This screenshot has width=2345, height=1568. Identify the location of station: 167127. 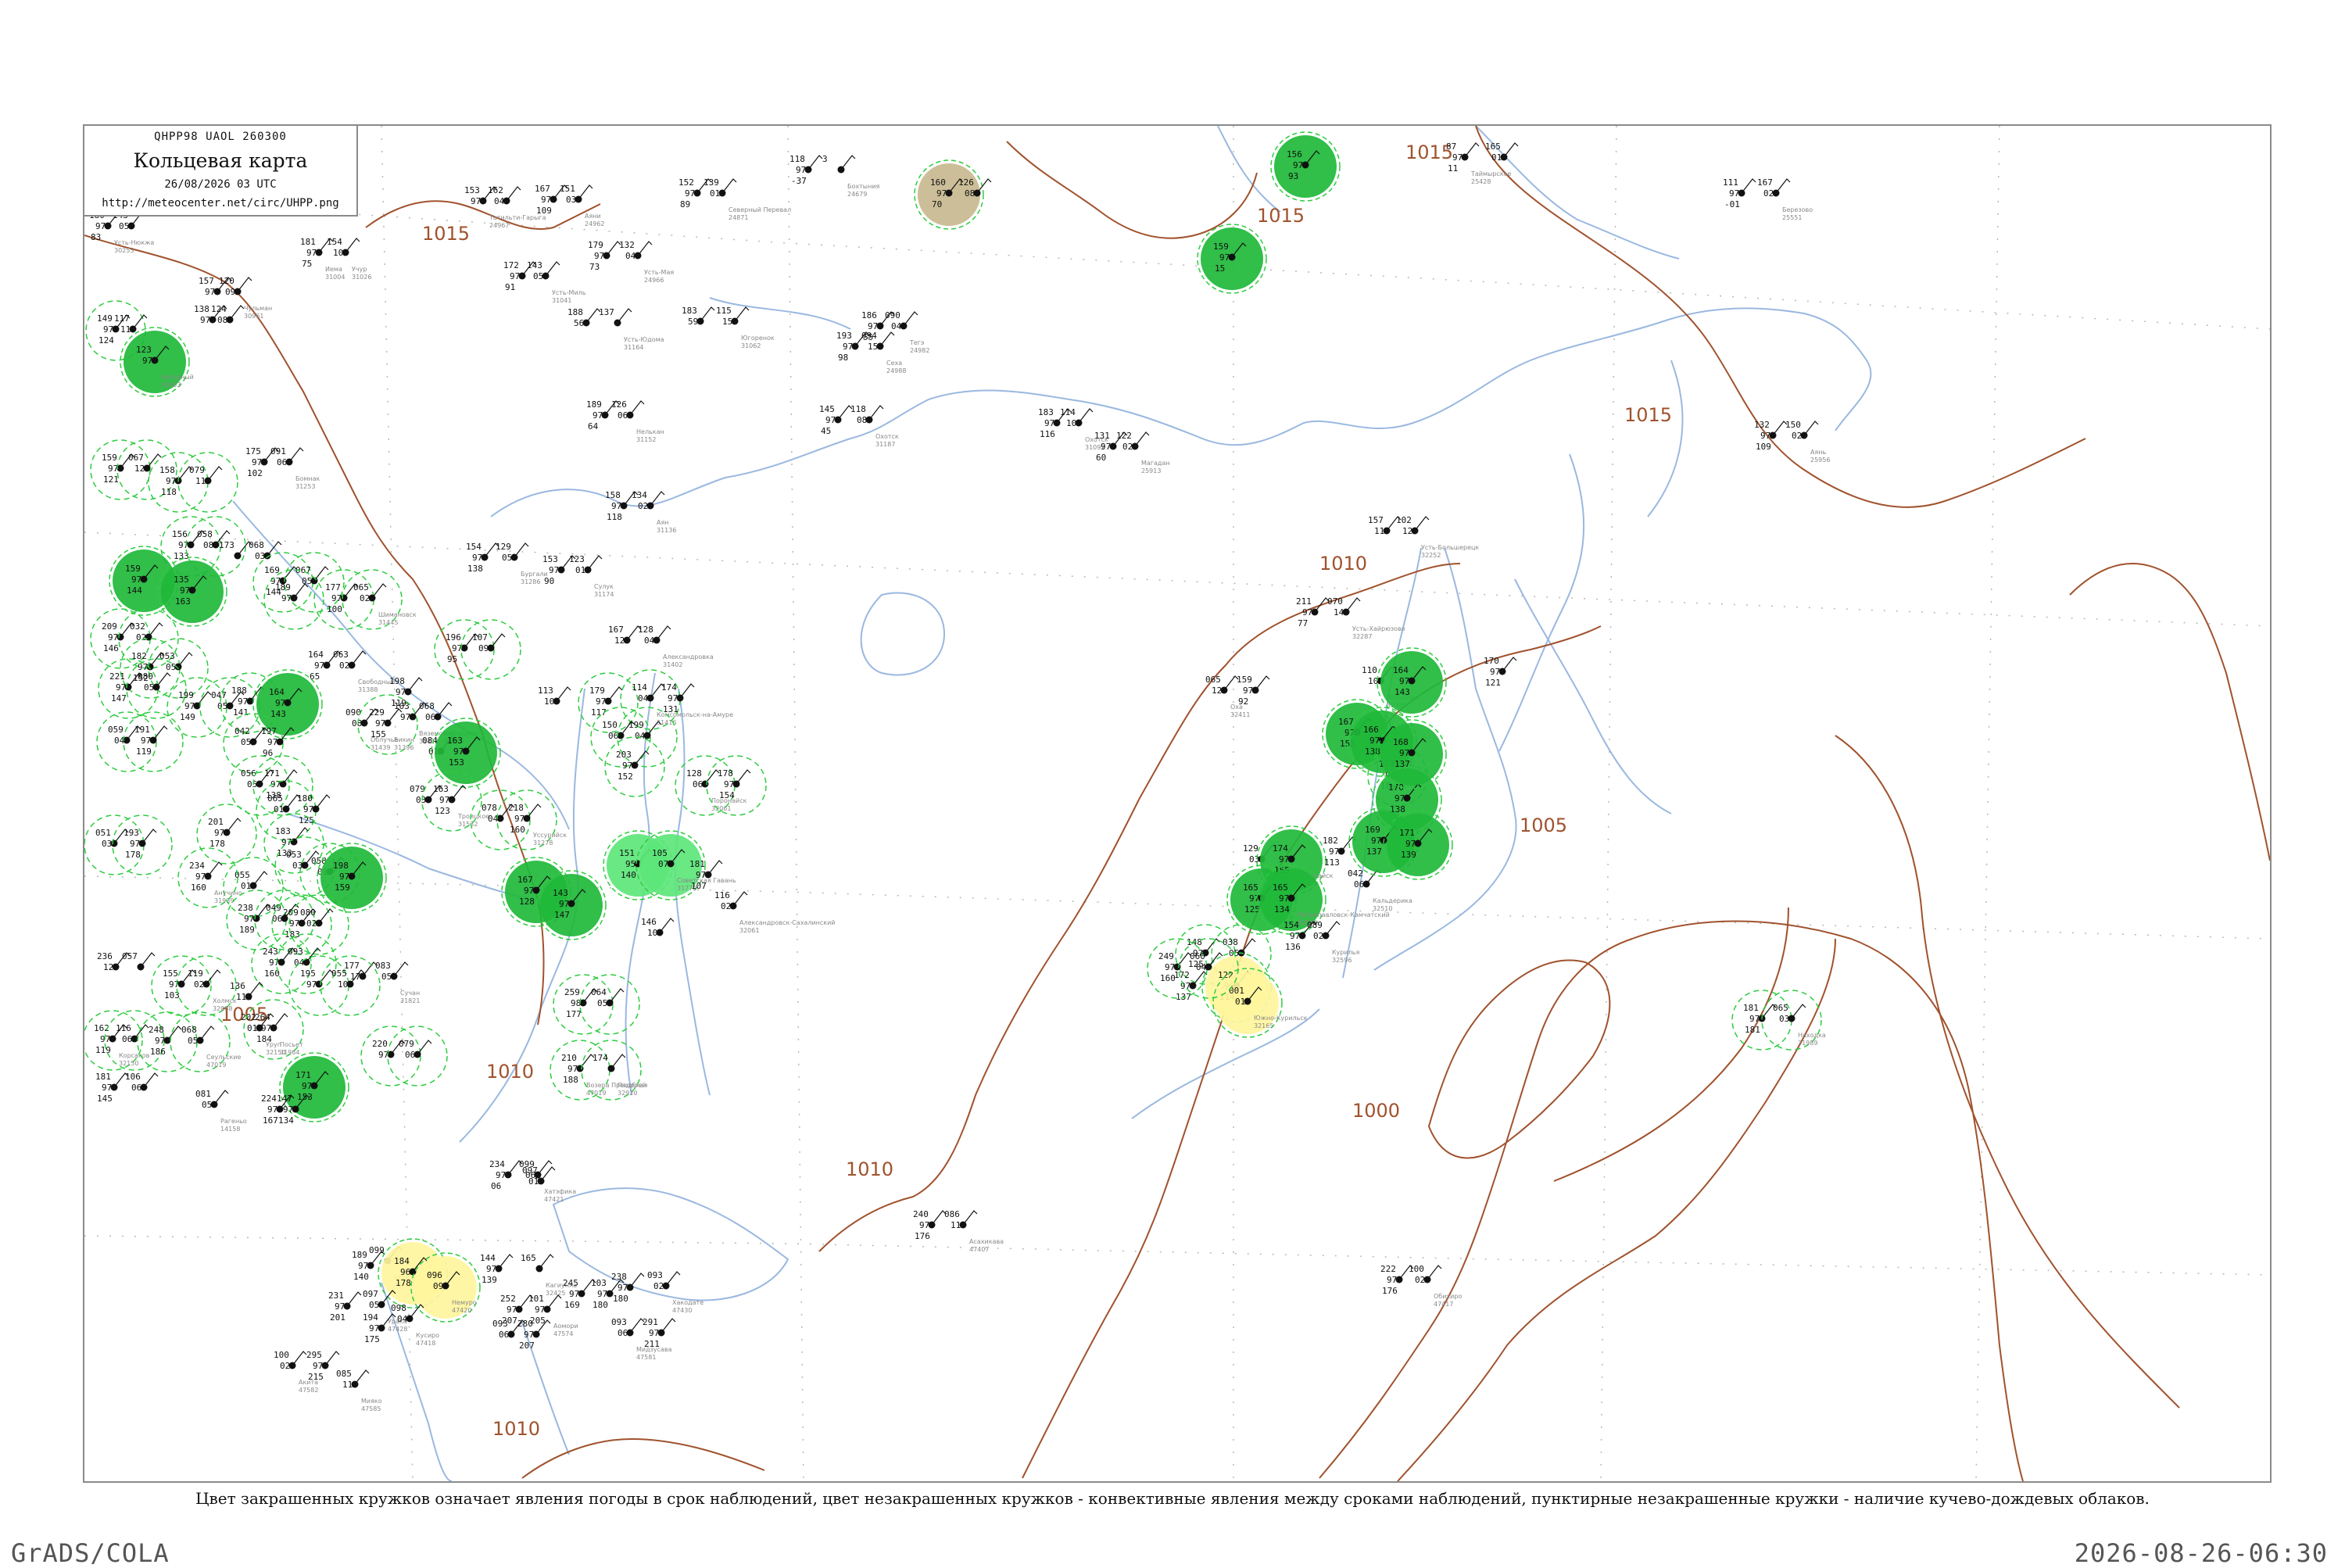
(625, 635).